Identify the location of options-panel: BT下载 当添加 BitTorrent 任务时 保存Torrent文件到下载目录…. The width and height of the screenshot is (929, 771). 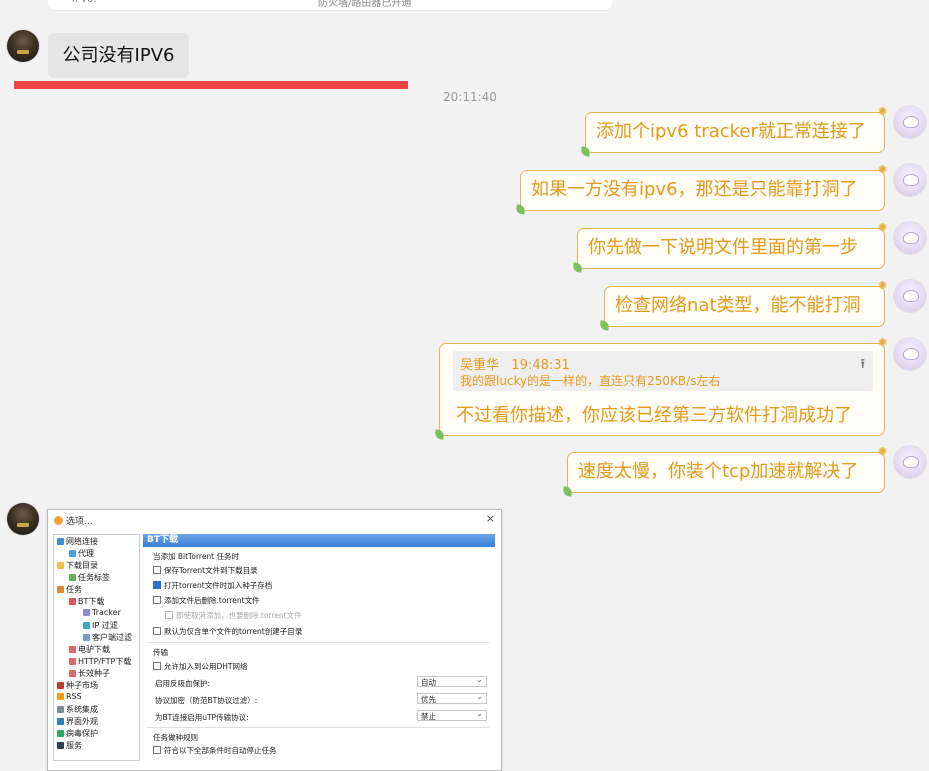
(319, 646).